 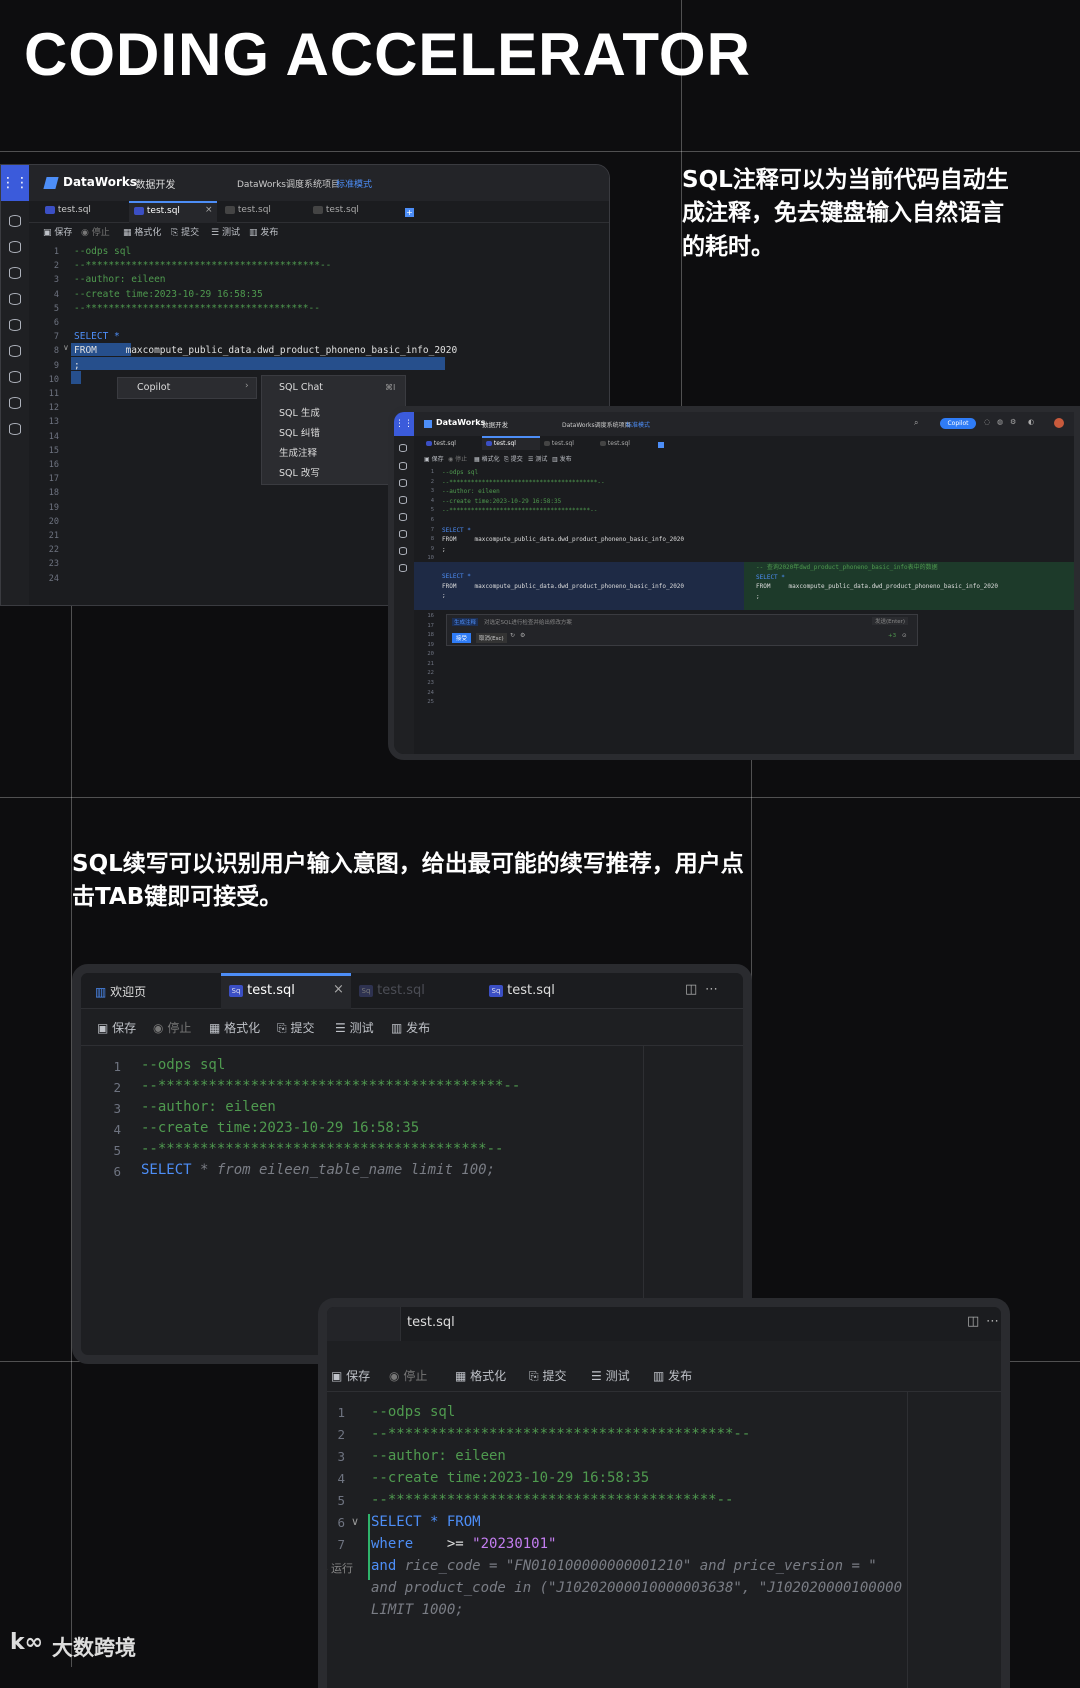 What do you see at coordinates (958, 423) in the screenshot?
I see `copilot-button: Copilot` at bounding box center [958, 423].